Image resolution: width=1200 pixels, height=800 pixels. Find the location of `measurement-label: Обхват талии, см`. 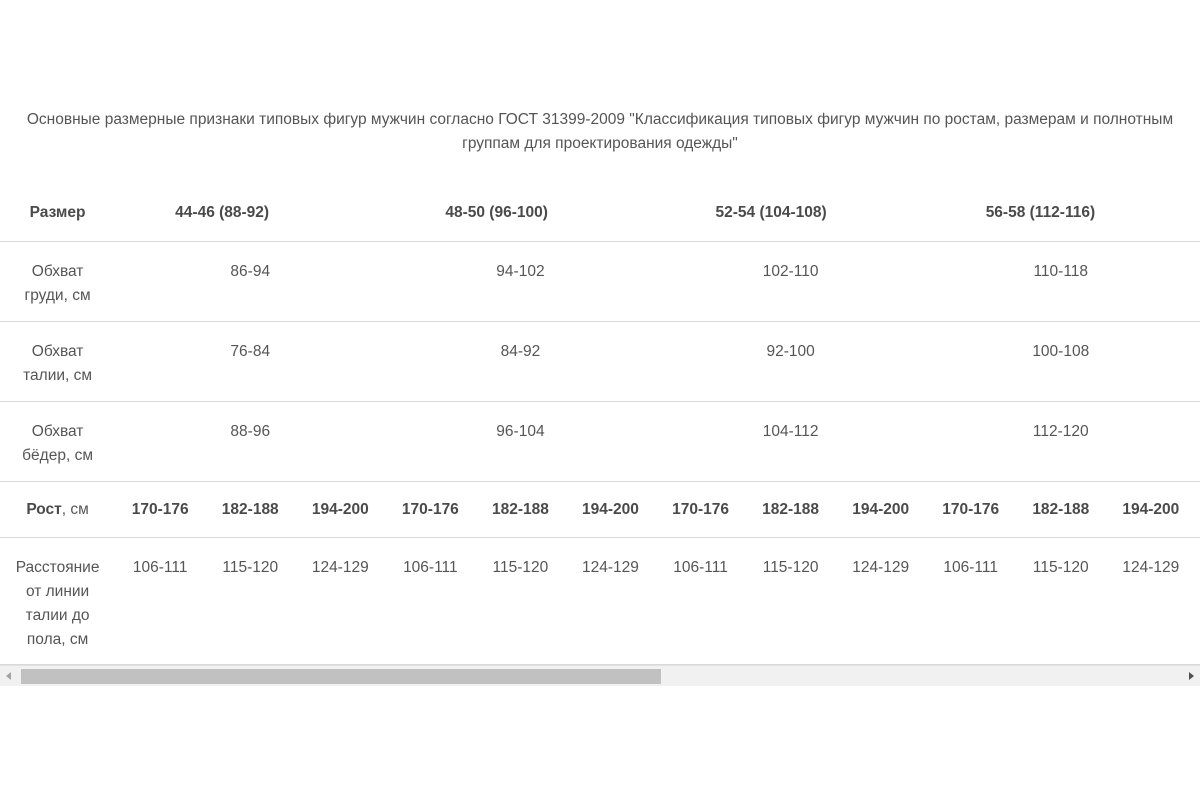

measurement-label: Обхват талии, см is located at coordinates (58, 361).